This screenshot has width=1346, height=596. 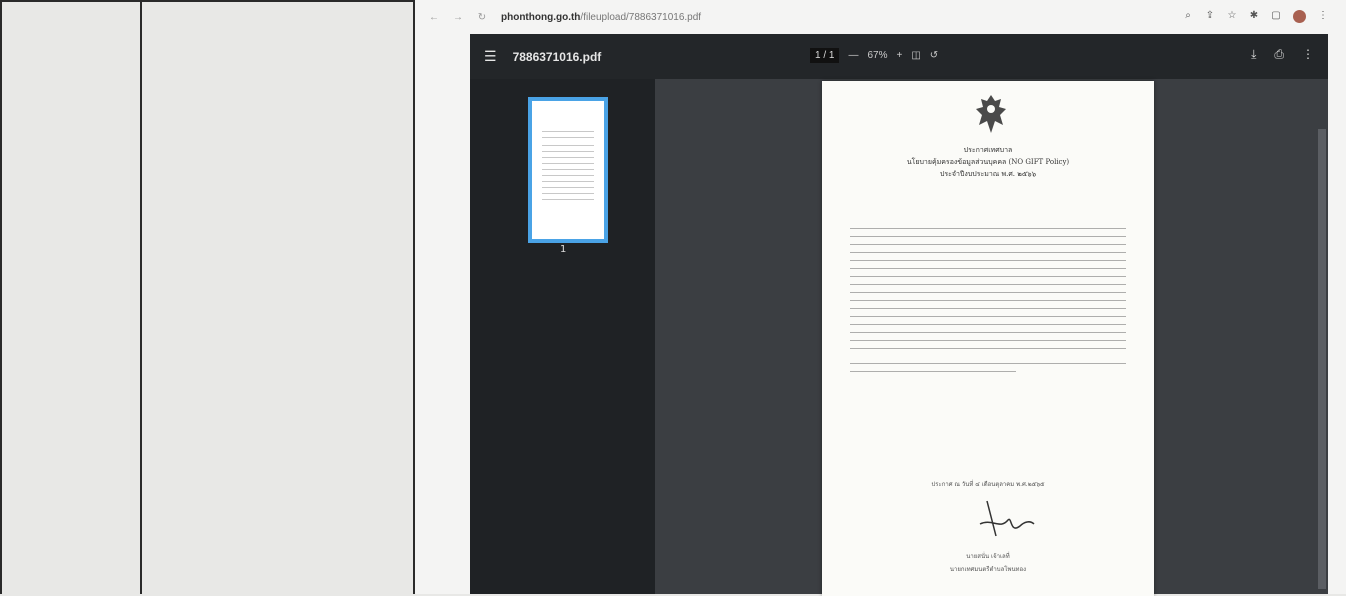 I want to click on page-thumbnail, so click(x=568, y=170).